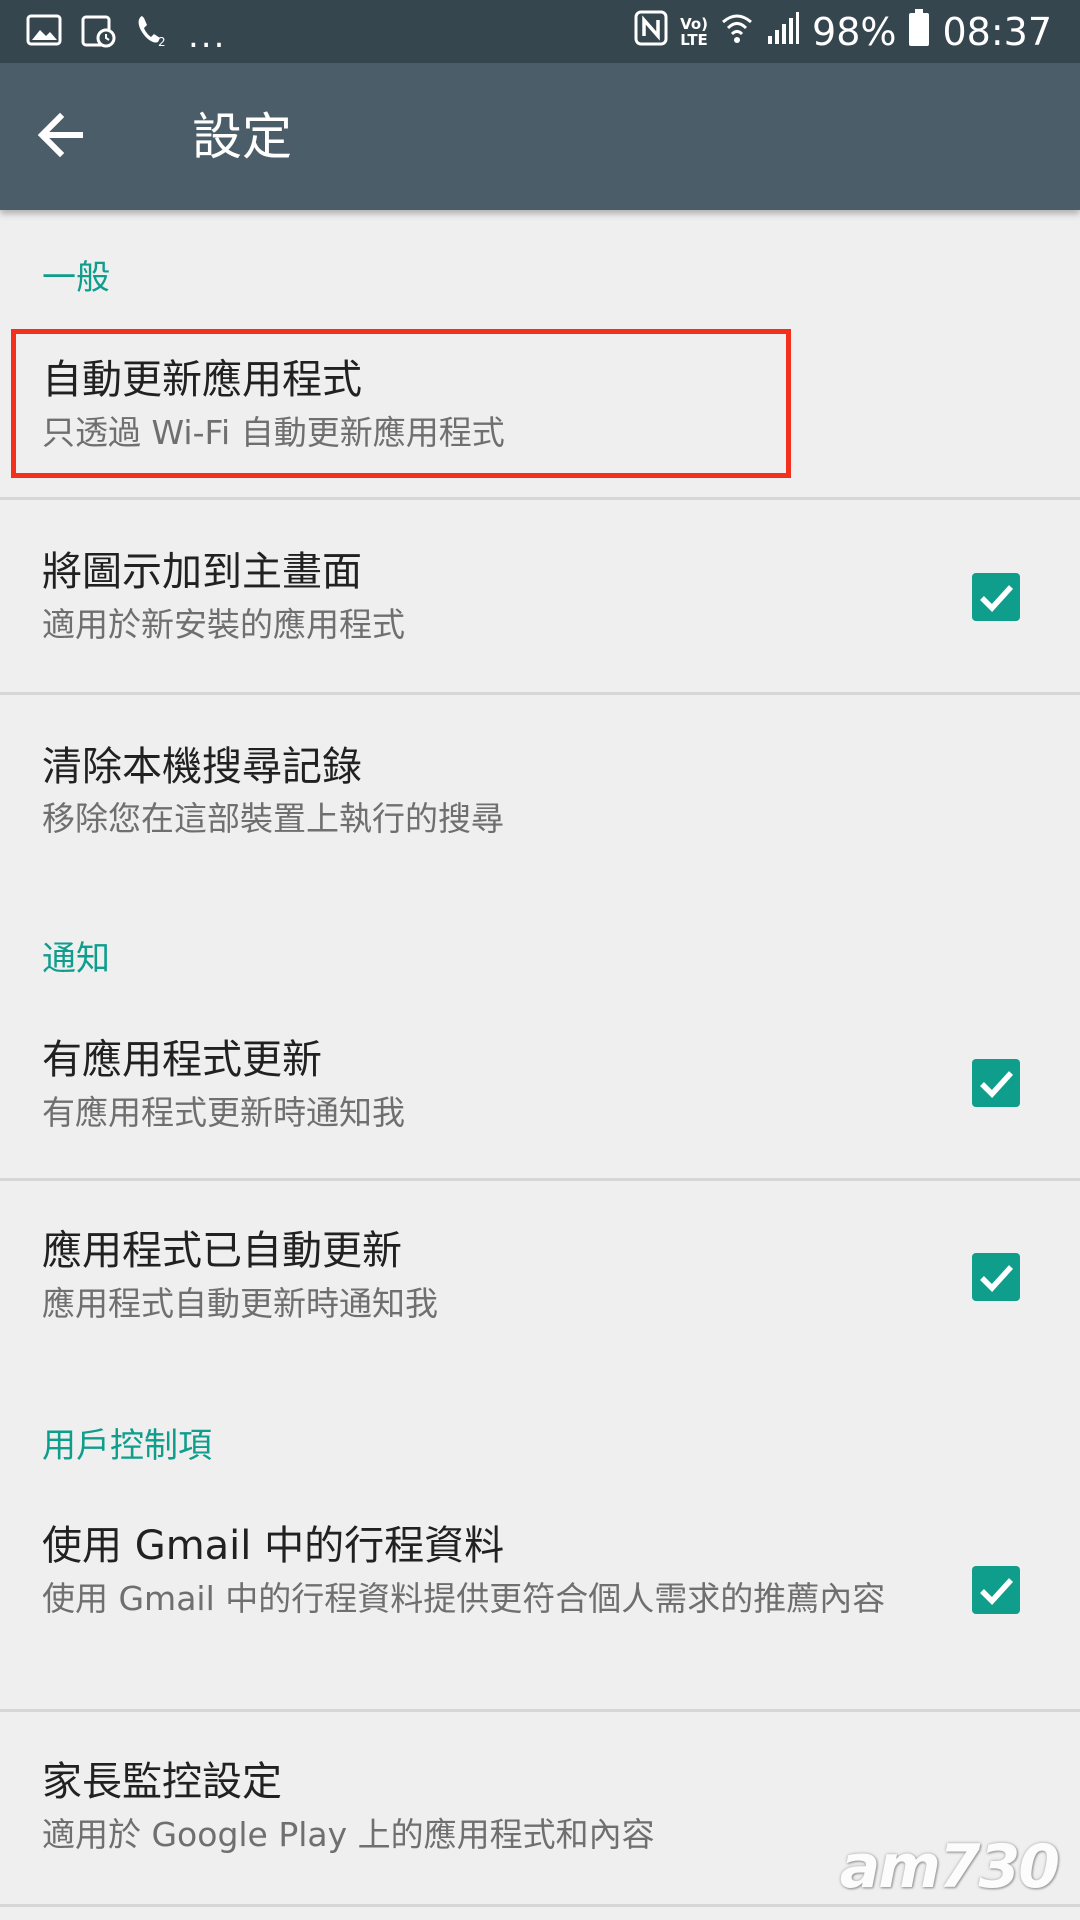  Describe the element at coordinates (737, 32) in the screenshot. I see `wifi-icon` at that location.